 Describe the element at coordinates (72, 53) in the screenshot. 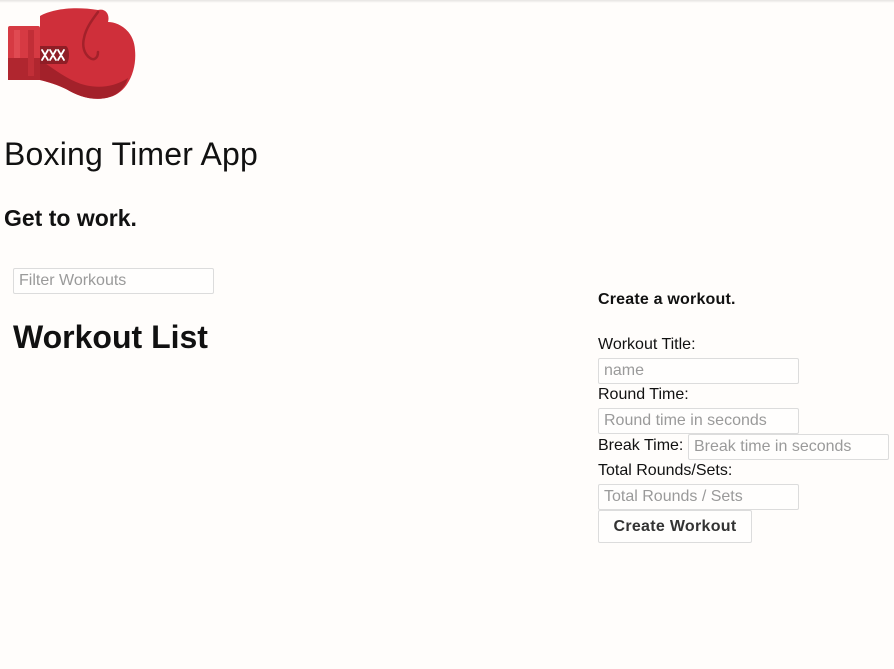

I see `boxing-glove-icon` at that location.